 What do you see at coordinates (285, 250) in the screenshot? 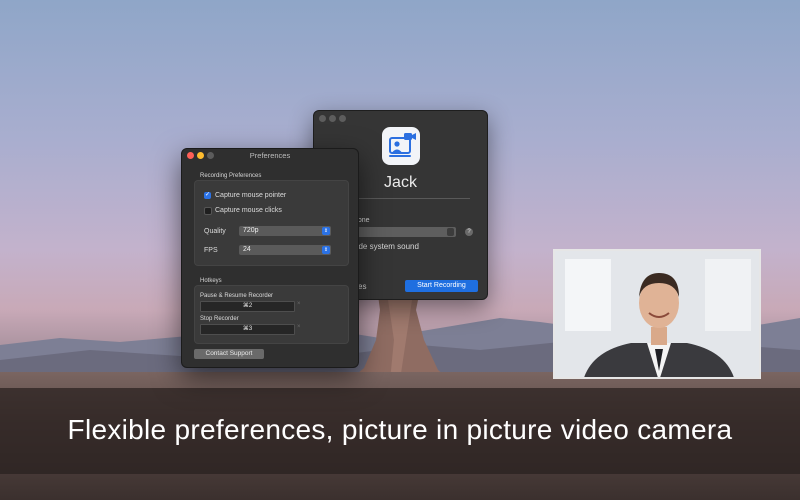
I see `fps-select: 24 ⇕` at bounding box center [285, 250].